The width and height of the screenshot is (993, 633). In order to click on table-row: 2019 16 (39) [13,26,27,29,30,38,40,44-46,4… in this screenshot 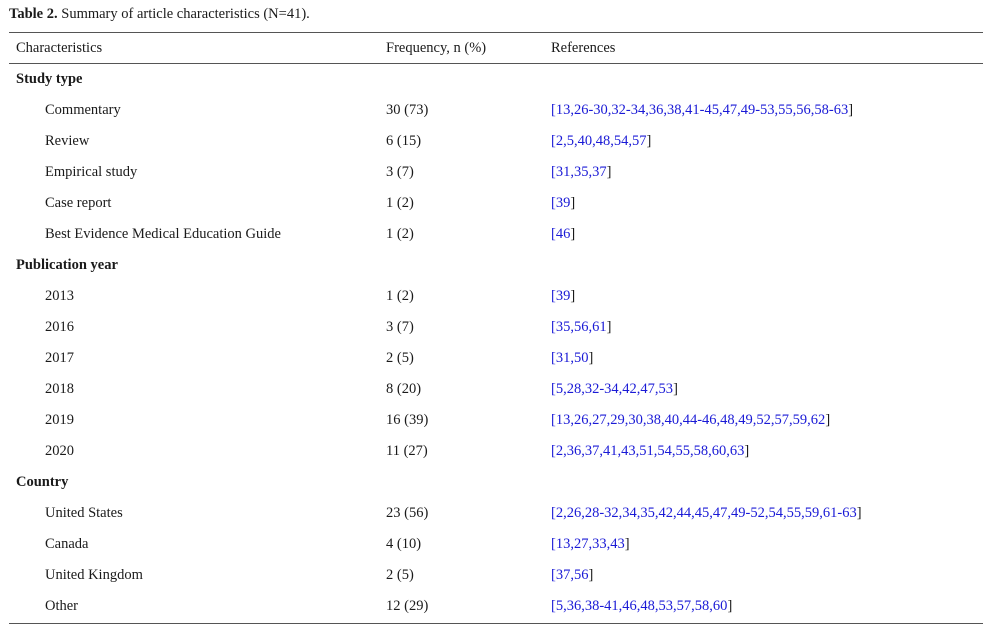, I will do `click(496, 420)`.